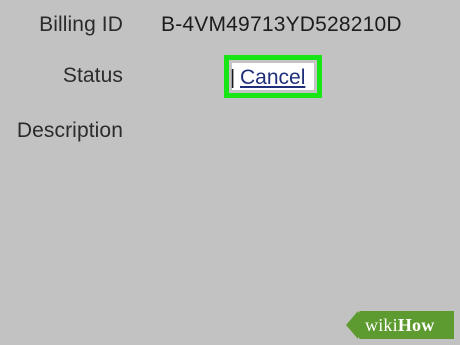 The width and height of the screenshot is (460, 345). Describe the element at coordinates (92, 75) in the screenshot. I see `status-label: Status` at that location.